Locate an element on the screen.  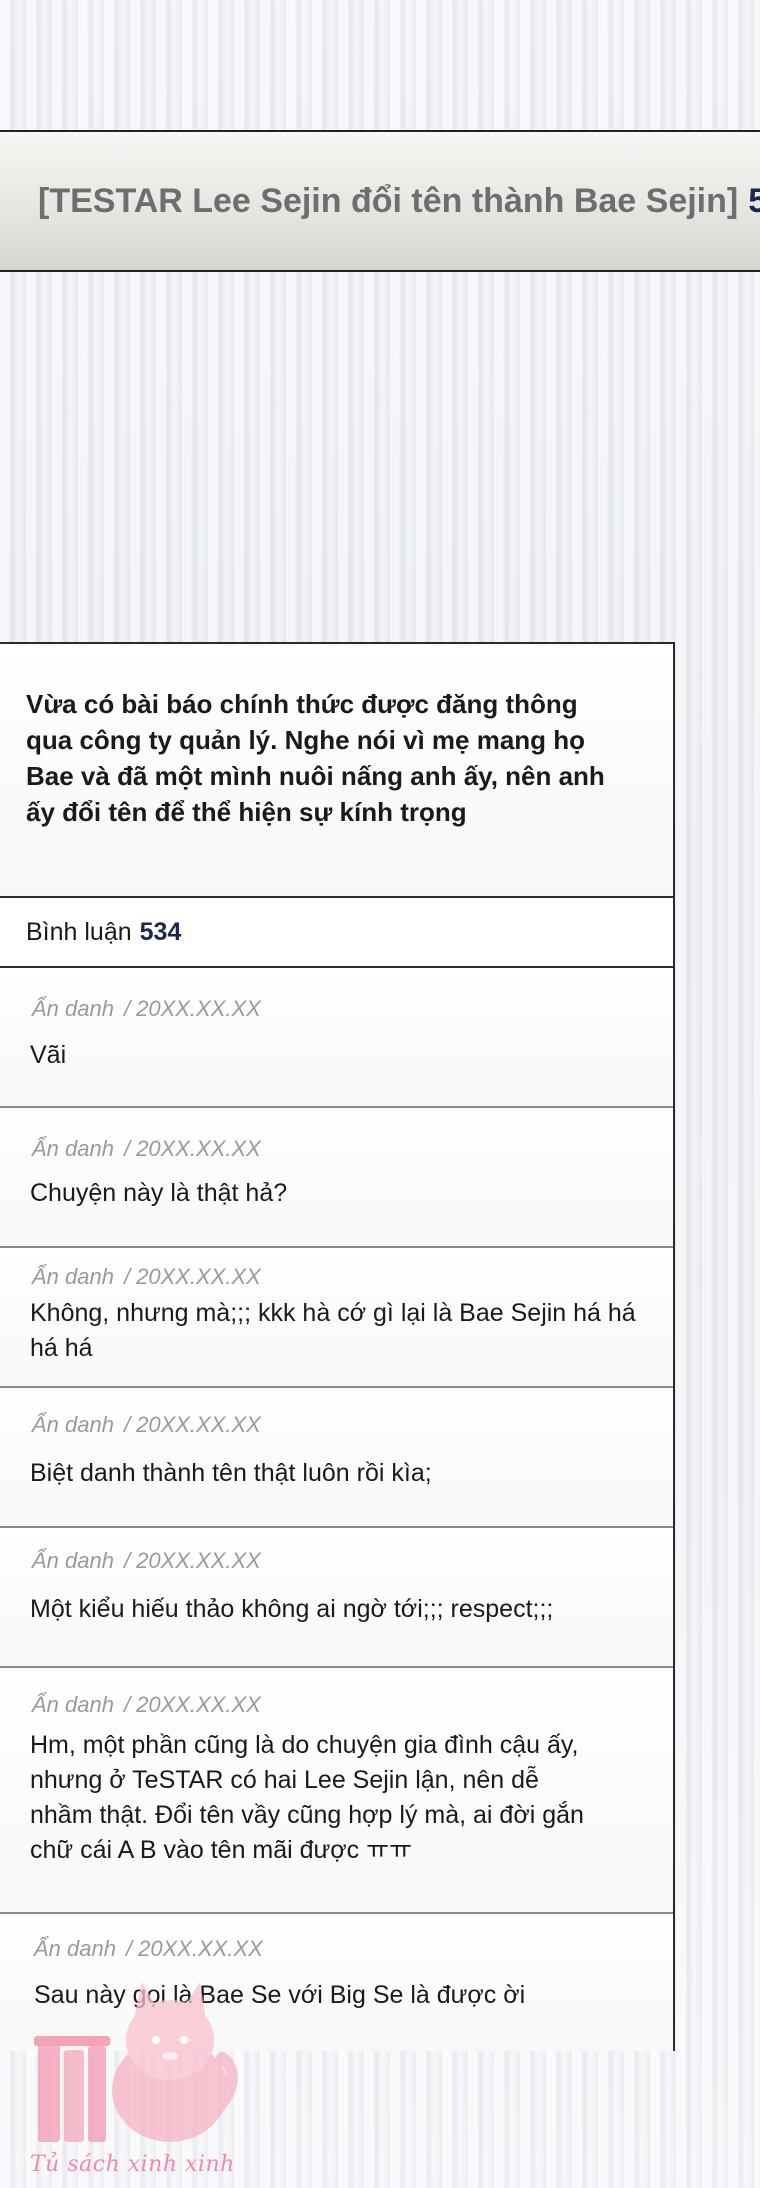
watermark-icon is located at coordinates (136, 2062).